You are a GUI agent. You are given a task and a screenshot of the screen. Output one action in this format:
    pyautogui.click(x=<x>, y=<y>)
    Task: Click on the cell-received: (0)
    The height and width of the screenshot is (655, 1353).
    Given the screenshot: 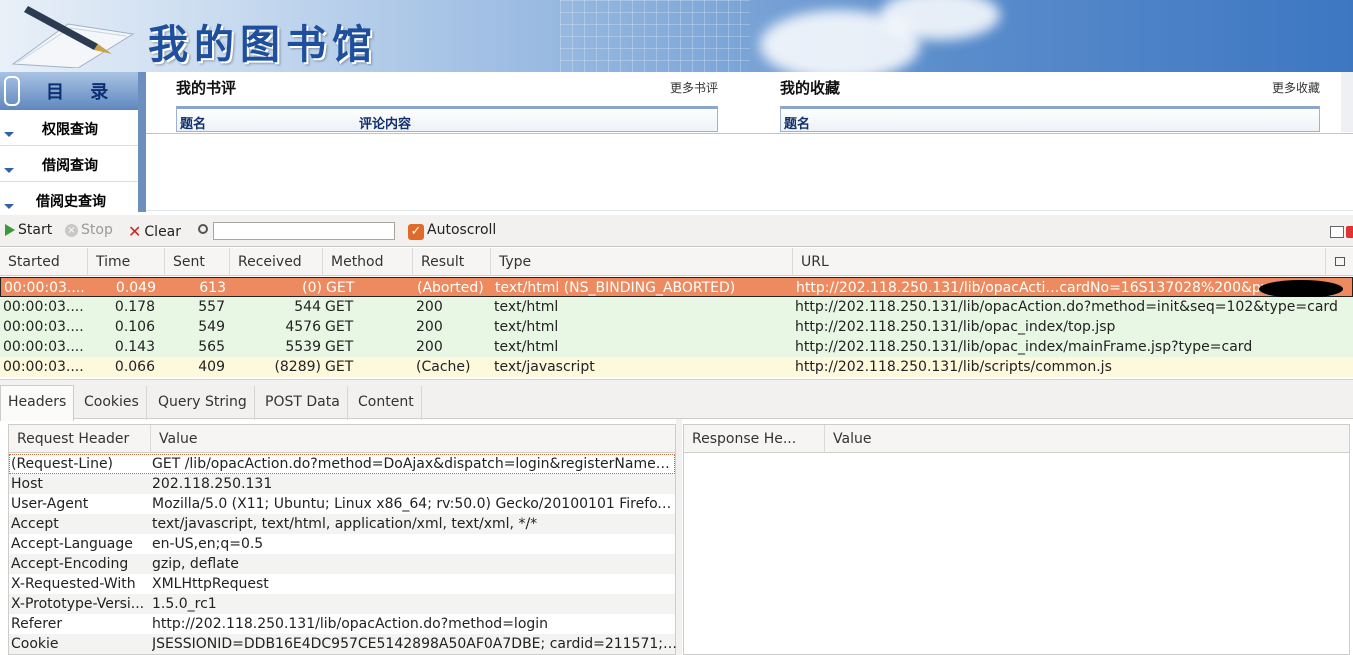 What is the action you would take?
    pyautogui.click(x=312, y=288)
    